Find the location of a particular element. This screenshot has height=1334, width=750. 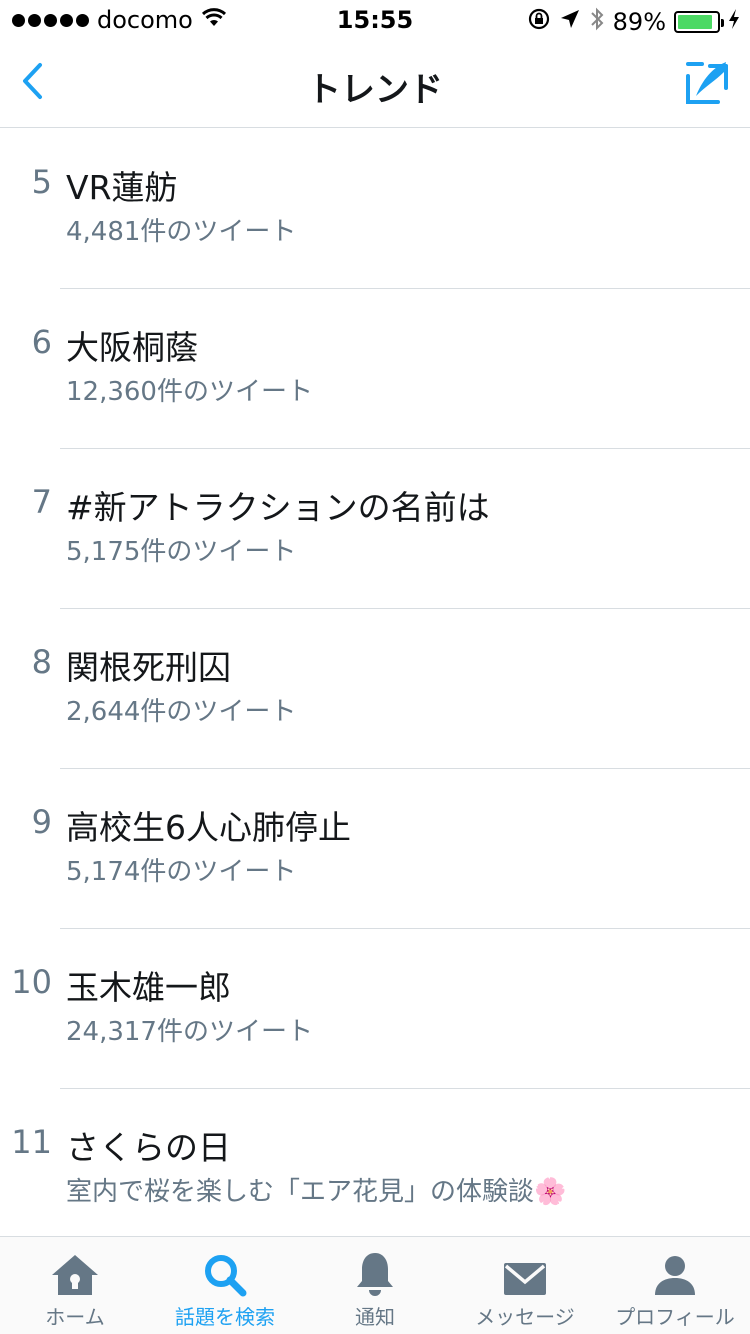

tab-home: ホーム is located at coordinates (75, 1285).